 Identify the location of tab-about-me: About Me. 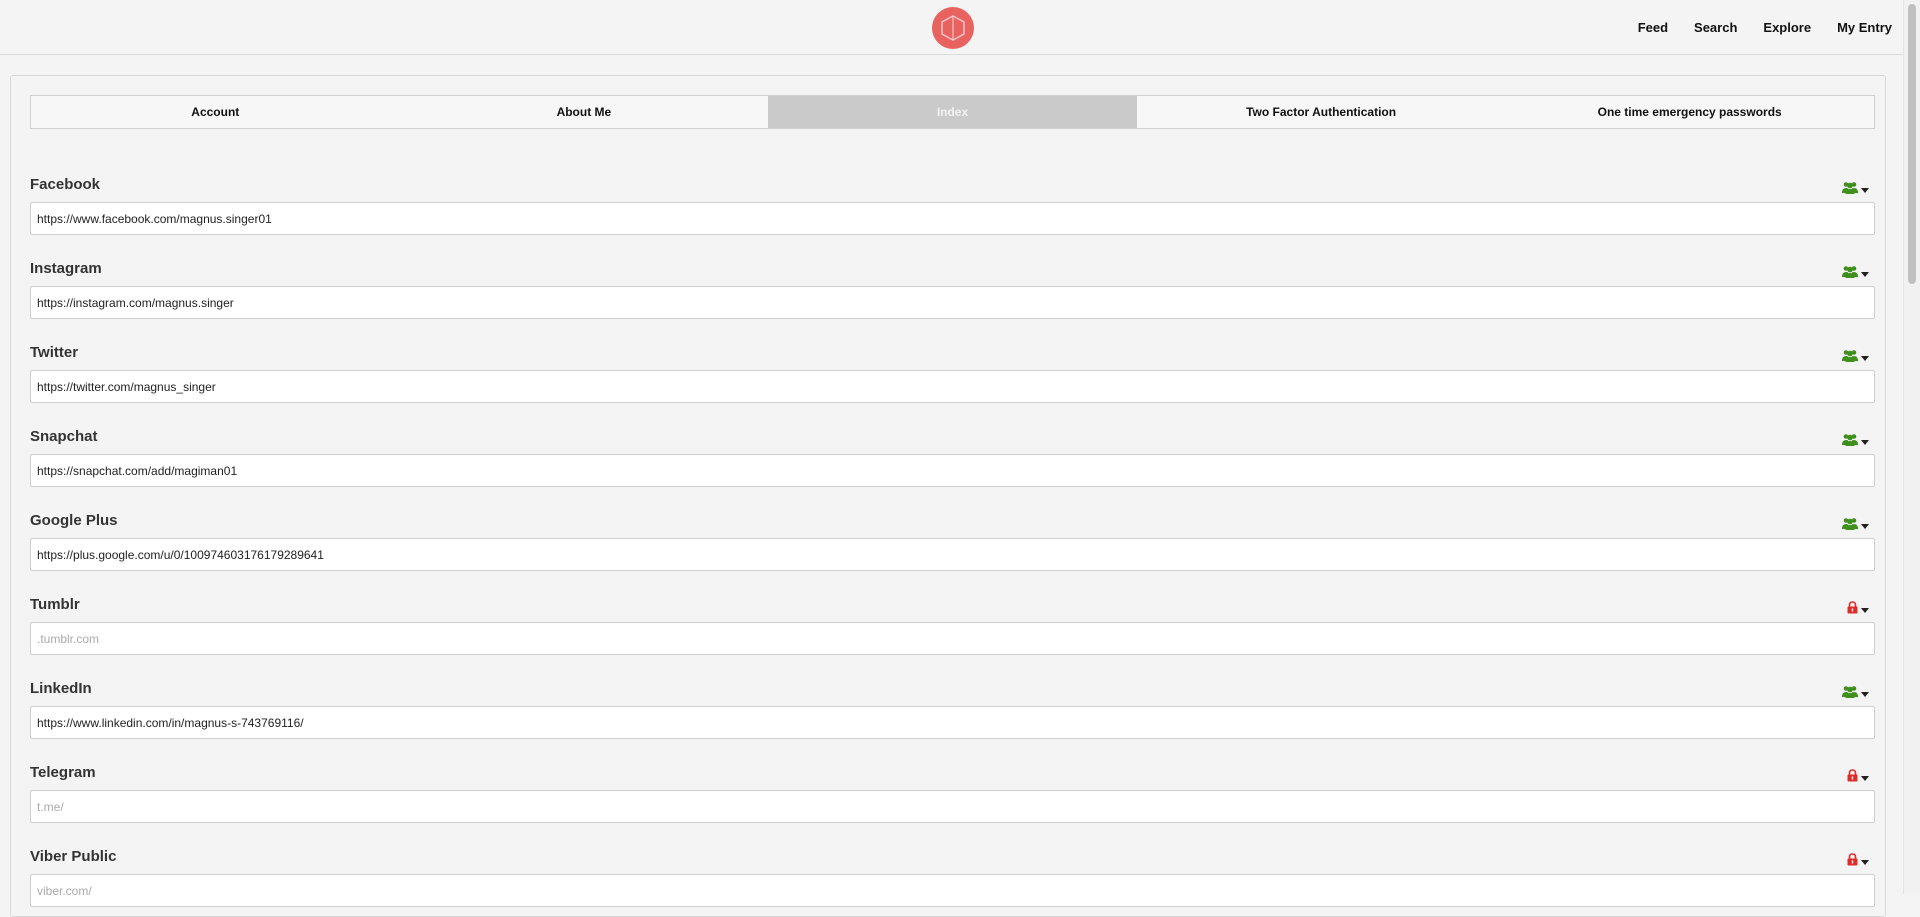
(584, 112).